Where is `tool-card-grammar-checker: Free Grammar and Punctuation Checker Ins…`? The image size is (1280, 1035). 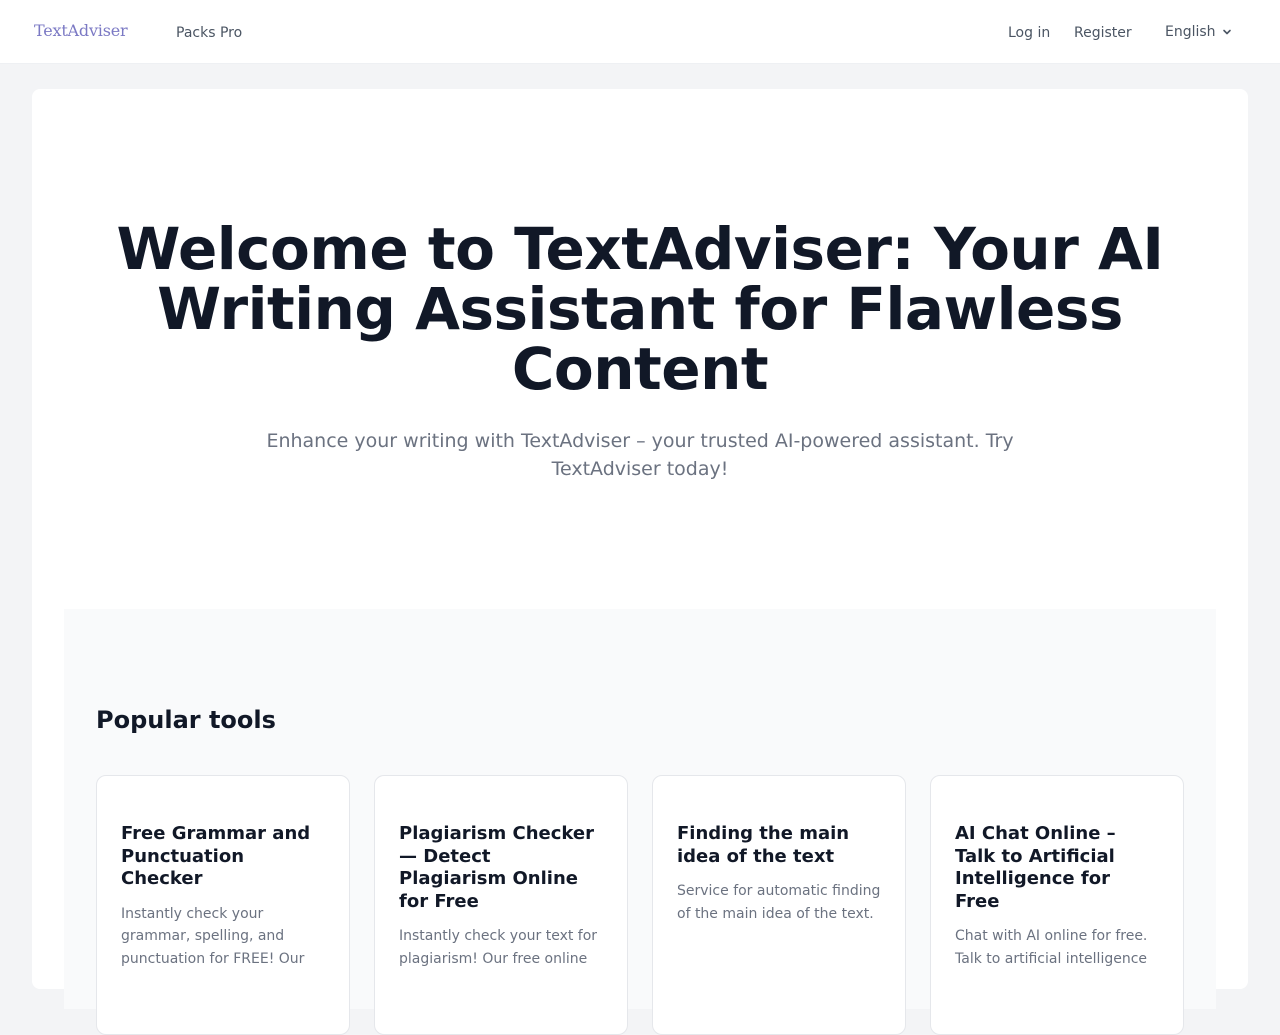 tool-card-grammar-checker: Free Grammar and Punctuation Checker Ins… is located at coordinates (223, 905).